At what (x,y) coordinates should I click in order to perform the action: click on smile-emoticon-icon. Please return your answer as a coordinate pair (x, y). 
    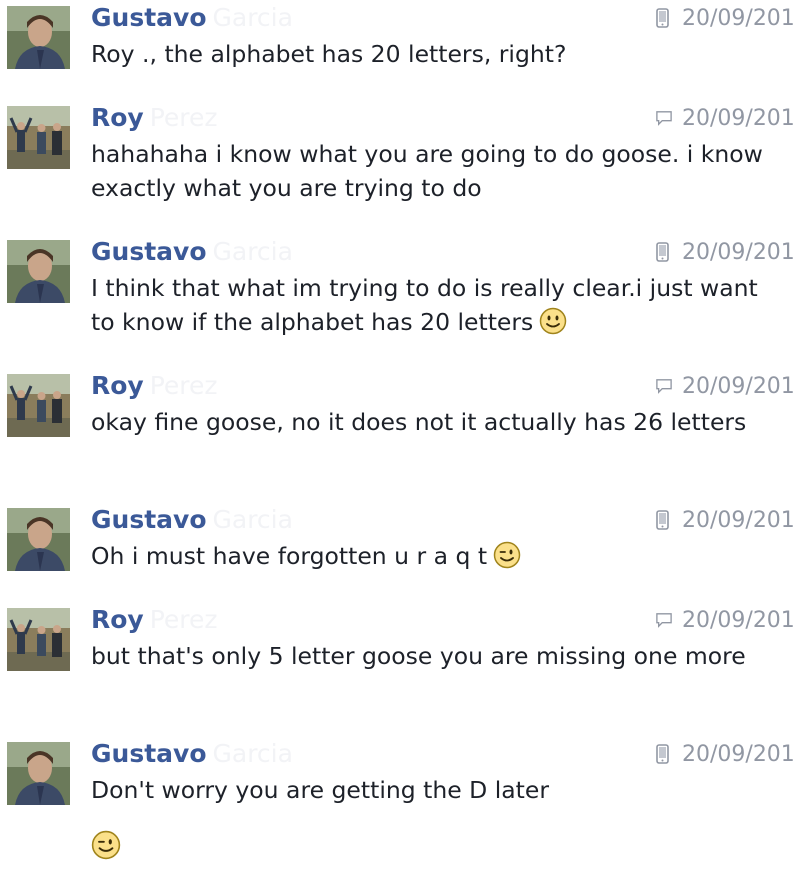
    Looking at the image, I should click on (553, 321).